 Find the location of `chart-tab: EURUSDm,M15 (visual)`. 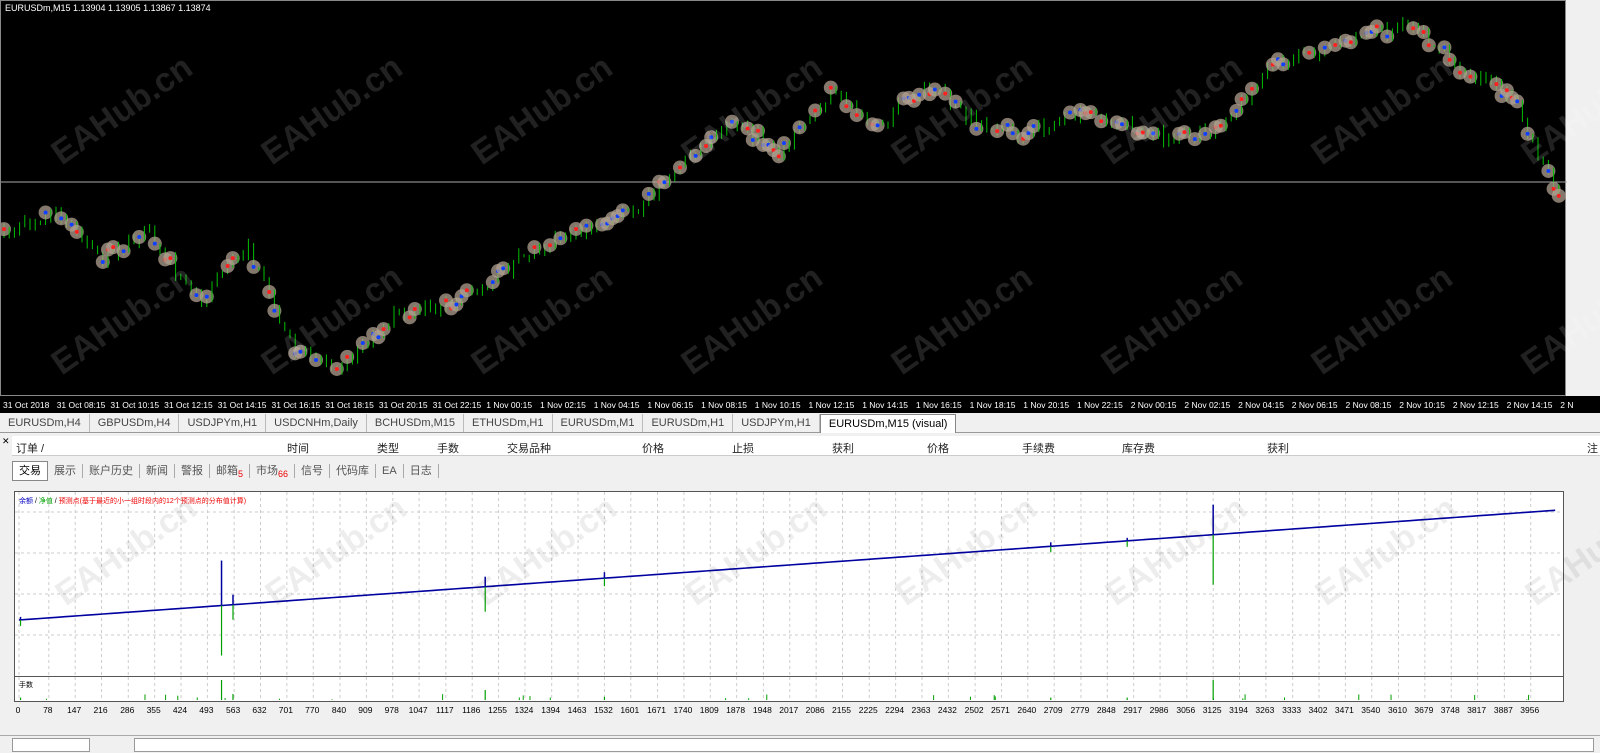

chart-tab: EURUSDm,M15 (visual) is located at coordinates (888, 423).